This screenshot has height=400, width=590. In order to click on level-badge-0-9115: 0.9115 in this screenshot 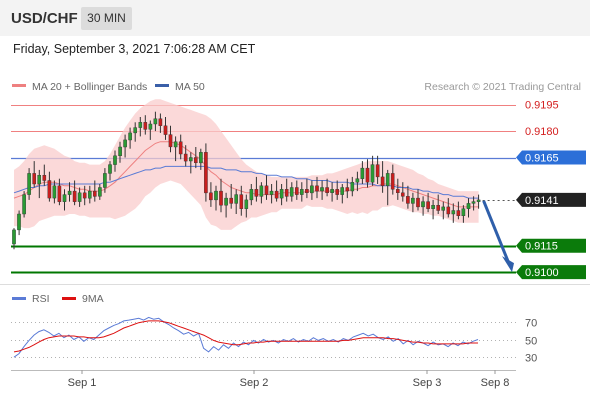, I will do `click(551, 245)`.